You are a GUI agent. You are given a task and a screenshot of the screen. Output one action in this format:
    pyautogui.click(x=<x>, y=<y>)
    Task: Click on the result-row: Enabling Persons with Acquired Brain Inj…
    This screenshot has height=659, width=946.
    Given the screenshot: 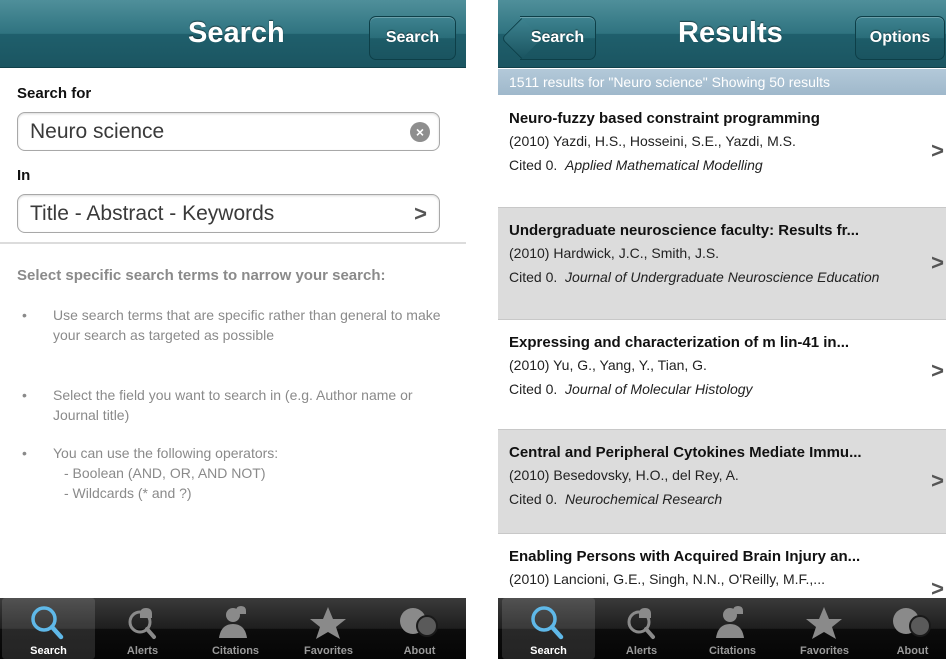 What is the action you would take?
    pyautogui.click(x=722, y=569)
    